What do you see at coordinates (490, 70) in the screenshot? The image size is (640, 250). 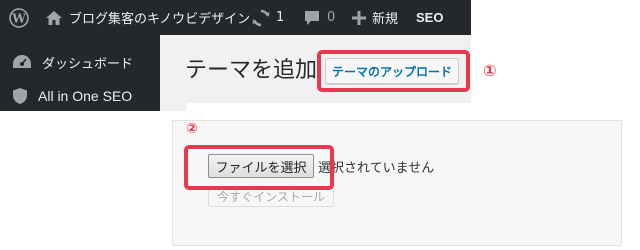 I see `step-marker-1: ①` at bounding box center [490, 70].